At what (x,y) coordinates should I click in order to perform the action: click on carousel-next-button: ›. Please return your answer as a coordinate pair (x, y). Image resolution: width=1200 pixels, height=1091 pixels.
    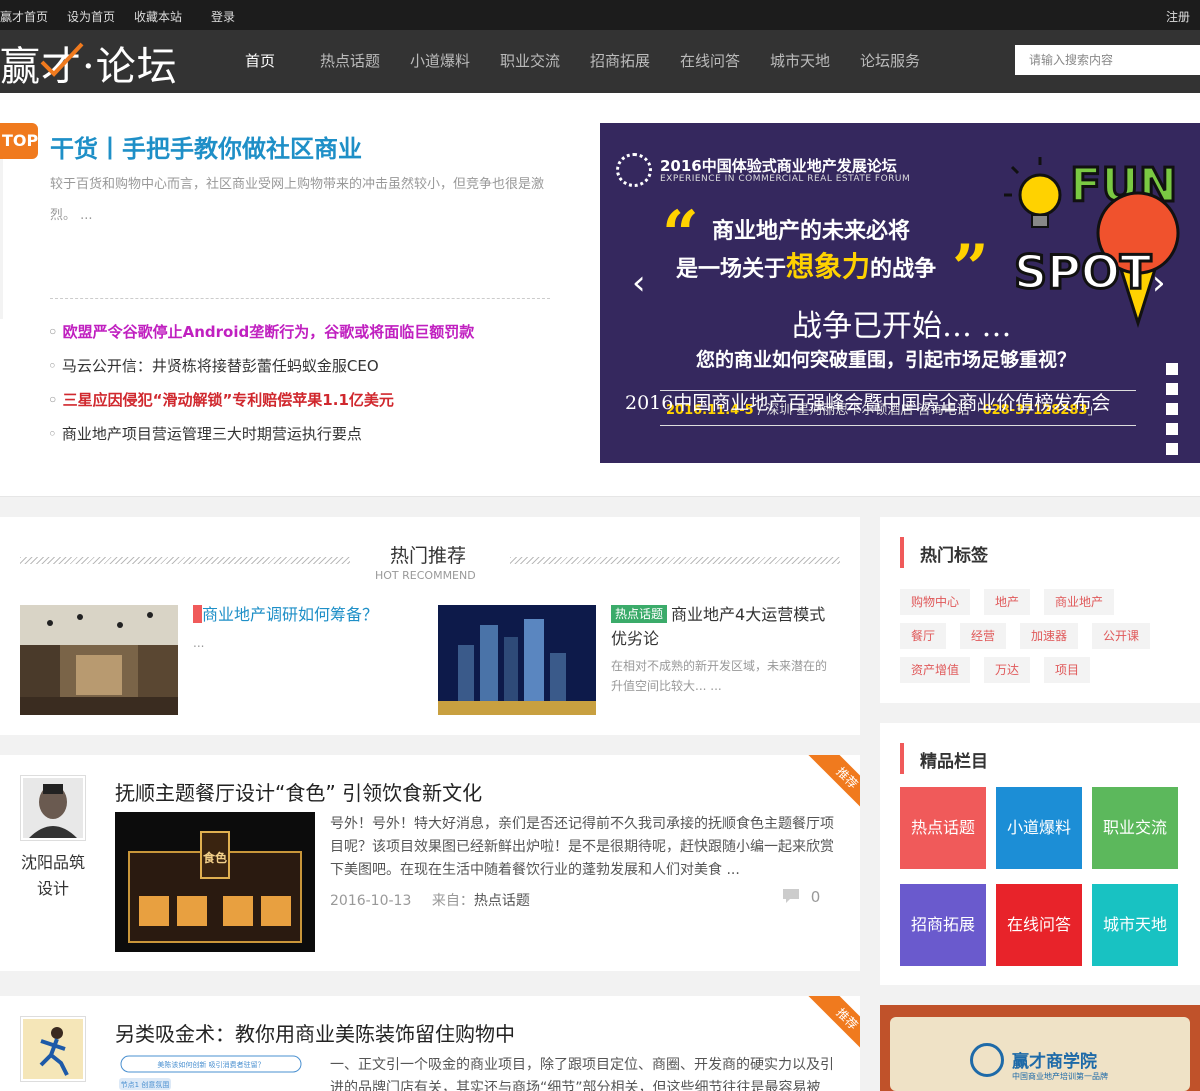
    Looking at the image, I should click on (1159, 283).